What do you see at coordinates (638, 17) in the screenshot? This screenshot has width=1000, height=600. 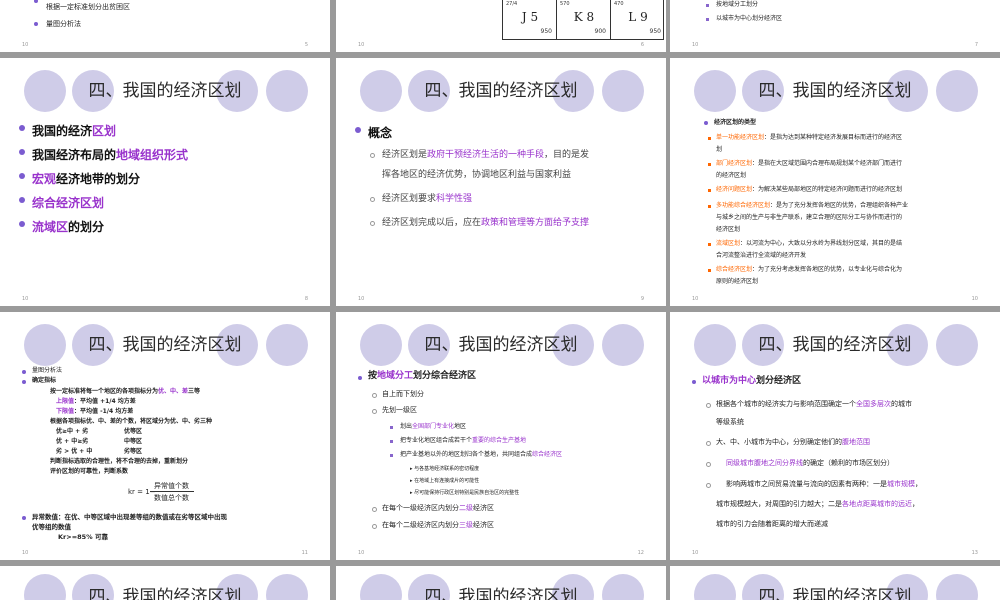 I see `cell-code: L 9` at bounding box center [638, 17].